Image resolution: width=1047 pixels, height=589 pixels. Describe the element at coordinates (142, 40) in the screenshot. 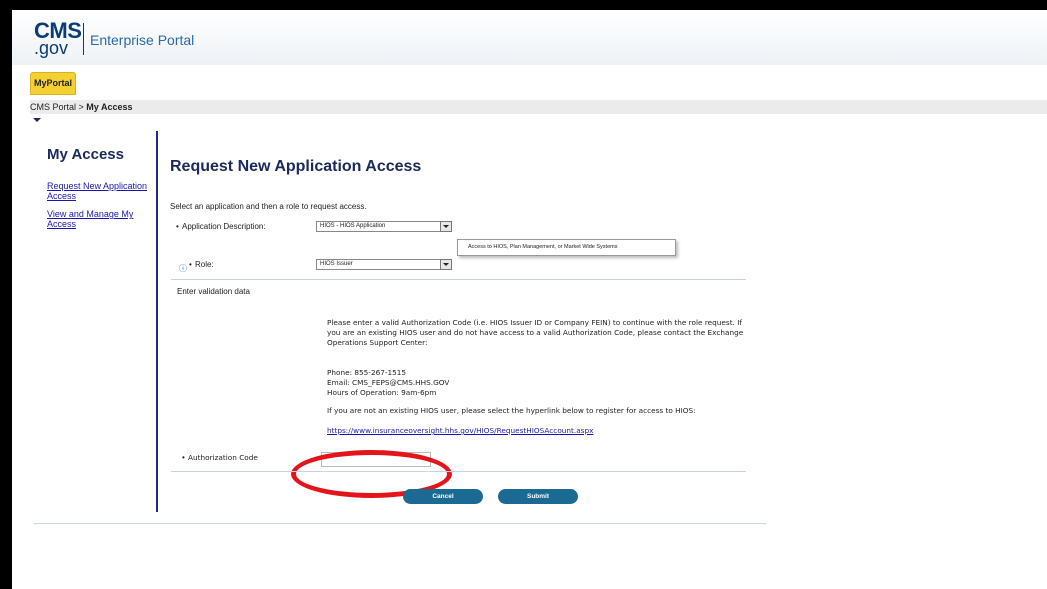

I see `portal-title: Enterprise Portal` at that location.